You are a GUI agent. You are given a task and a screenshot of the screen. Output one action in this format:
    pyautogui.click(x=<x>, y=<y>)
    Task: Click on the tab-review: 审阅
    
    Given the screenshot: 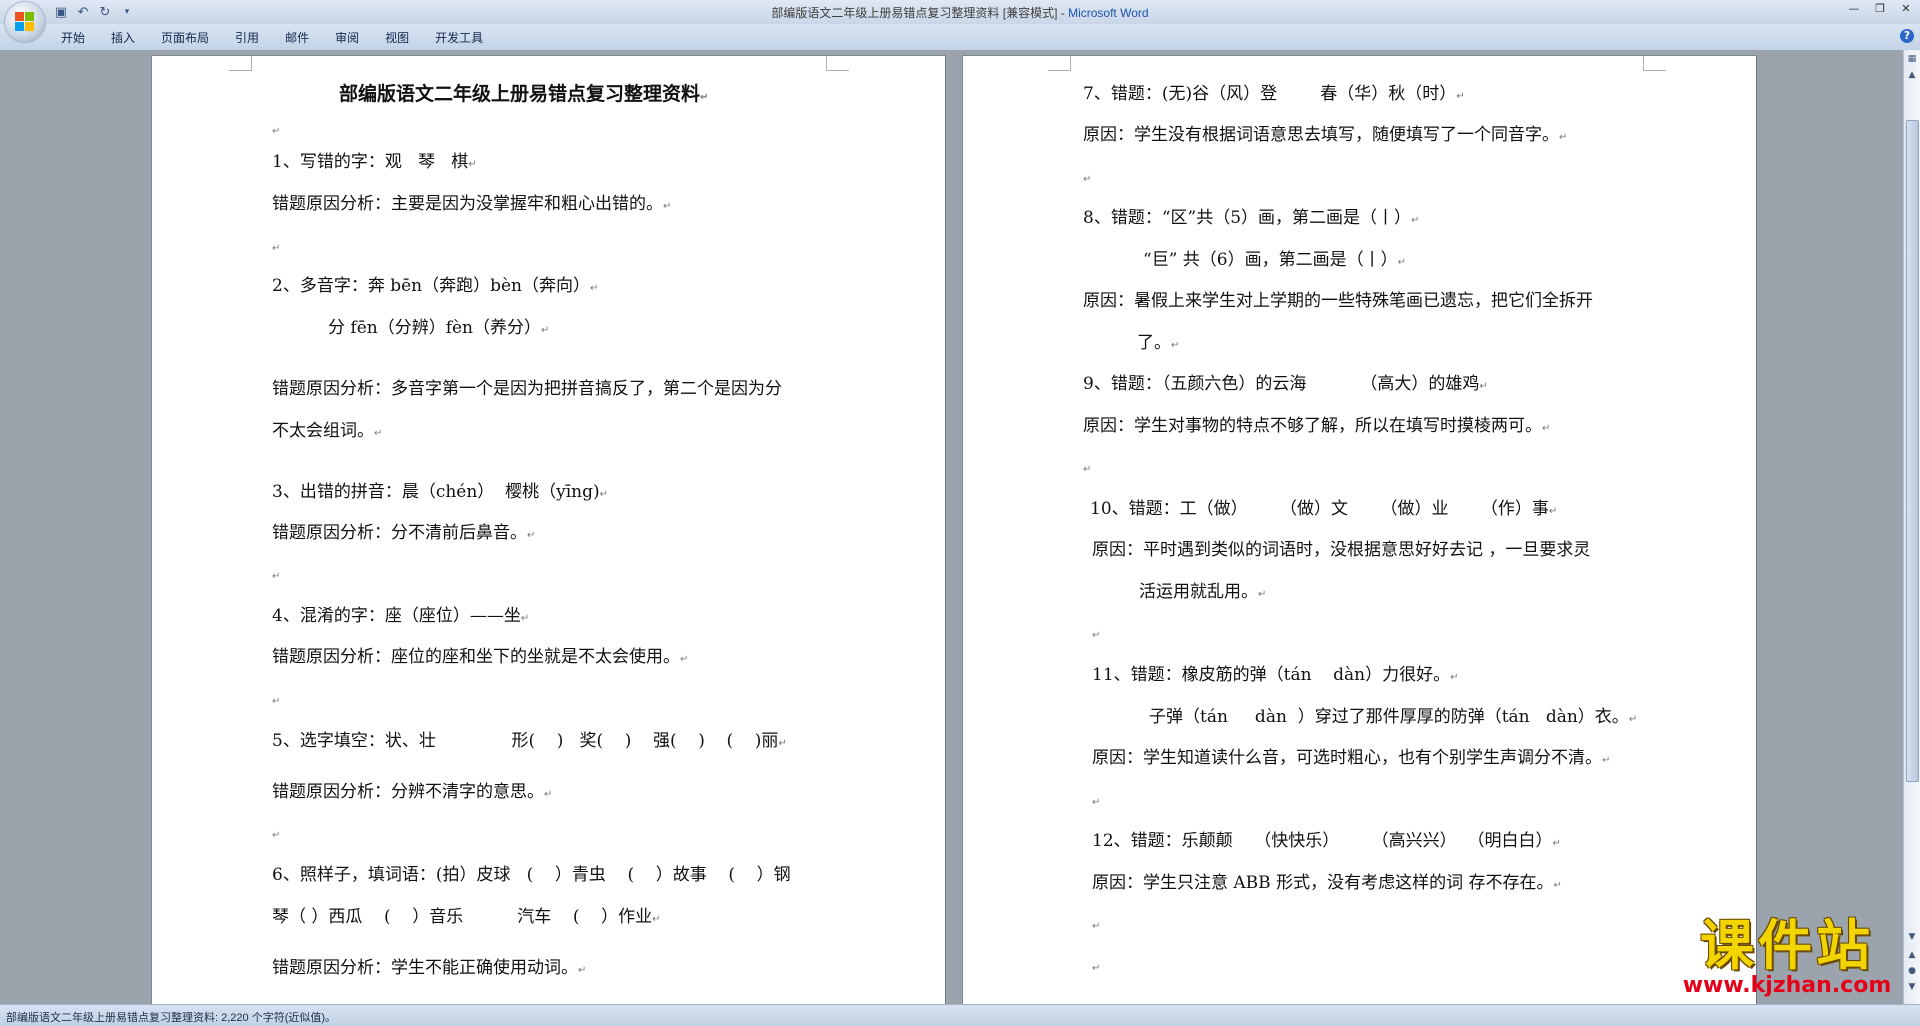 What is the action you would take?
    pyautogui.click(x=347, y=37)
    